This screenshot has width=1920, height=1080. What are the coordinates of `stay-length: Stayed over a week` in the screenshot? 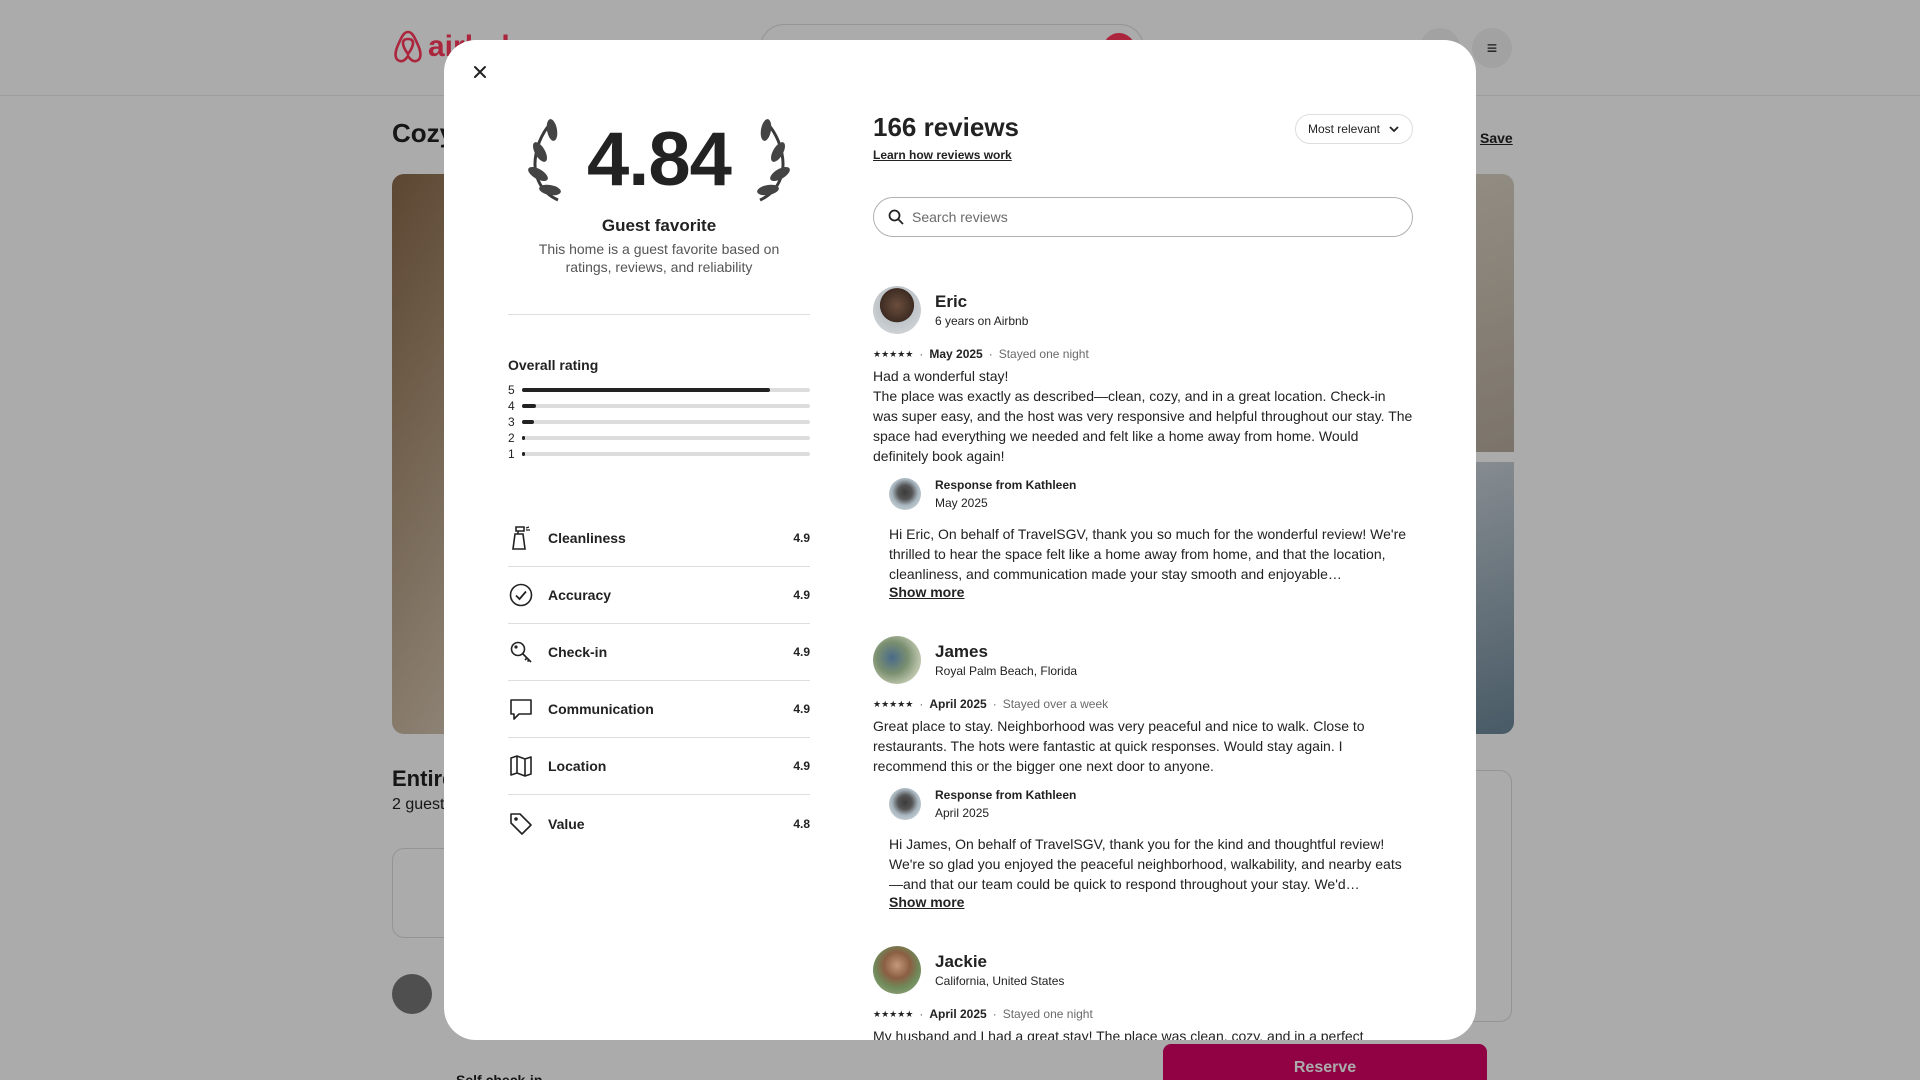 It's located at (1055, 704).